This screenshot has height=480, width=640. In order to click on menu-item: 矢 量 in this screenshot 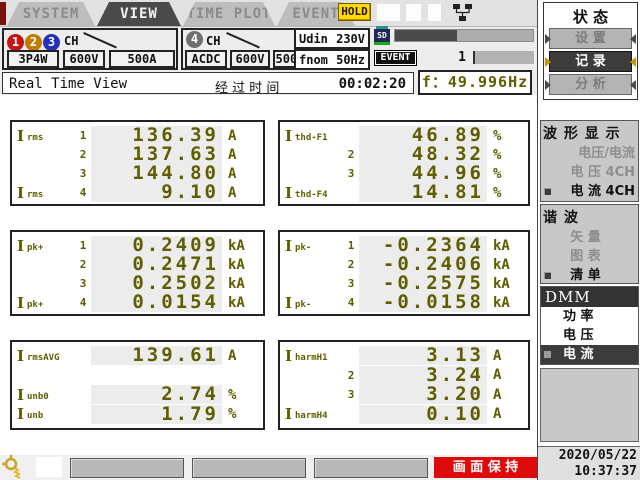, I will do `click(589, 237)`.